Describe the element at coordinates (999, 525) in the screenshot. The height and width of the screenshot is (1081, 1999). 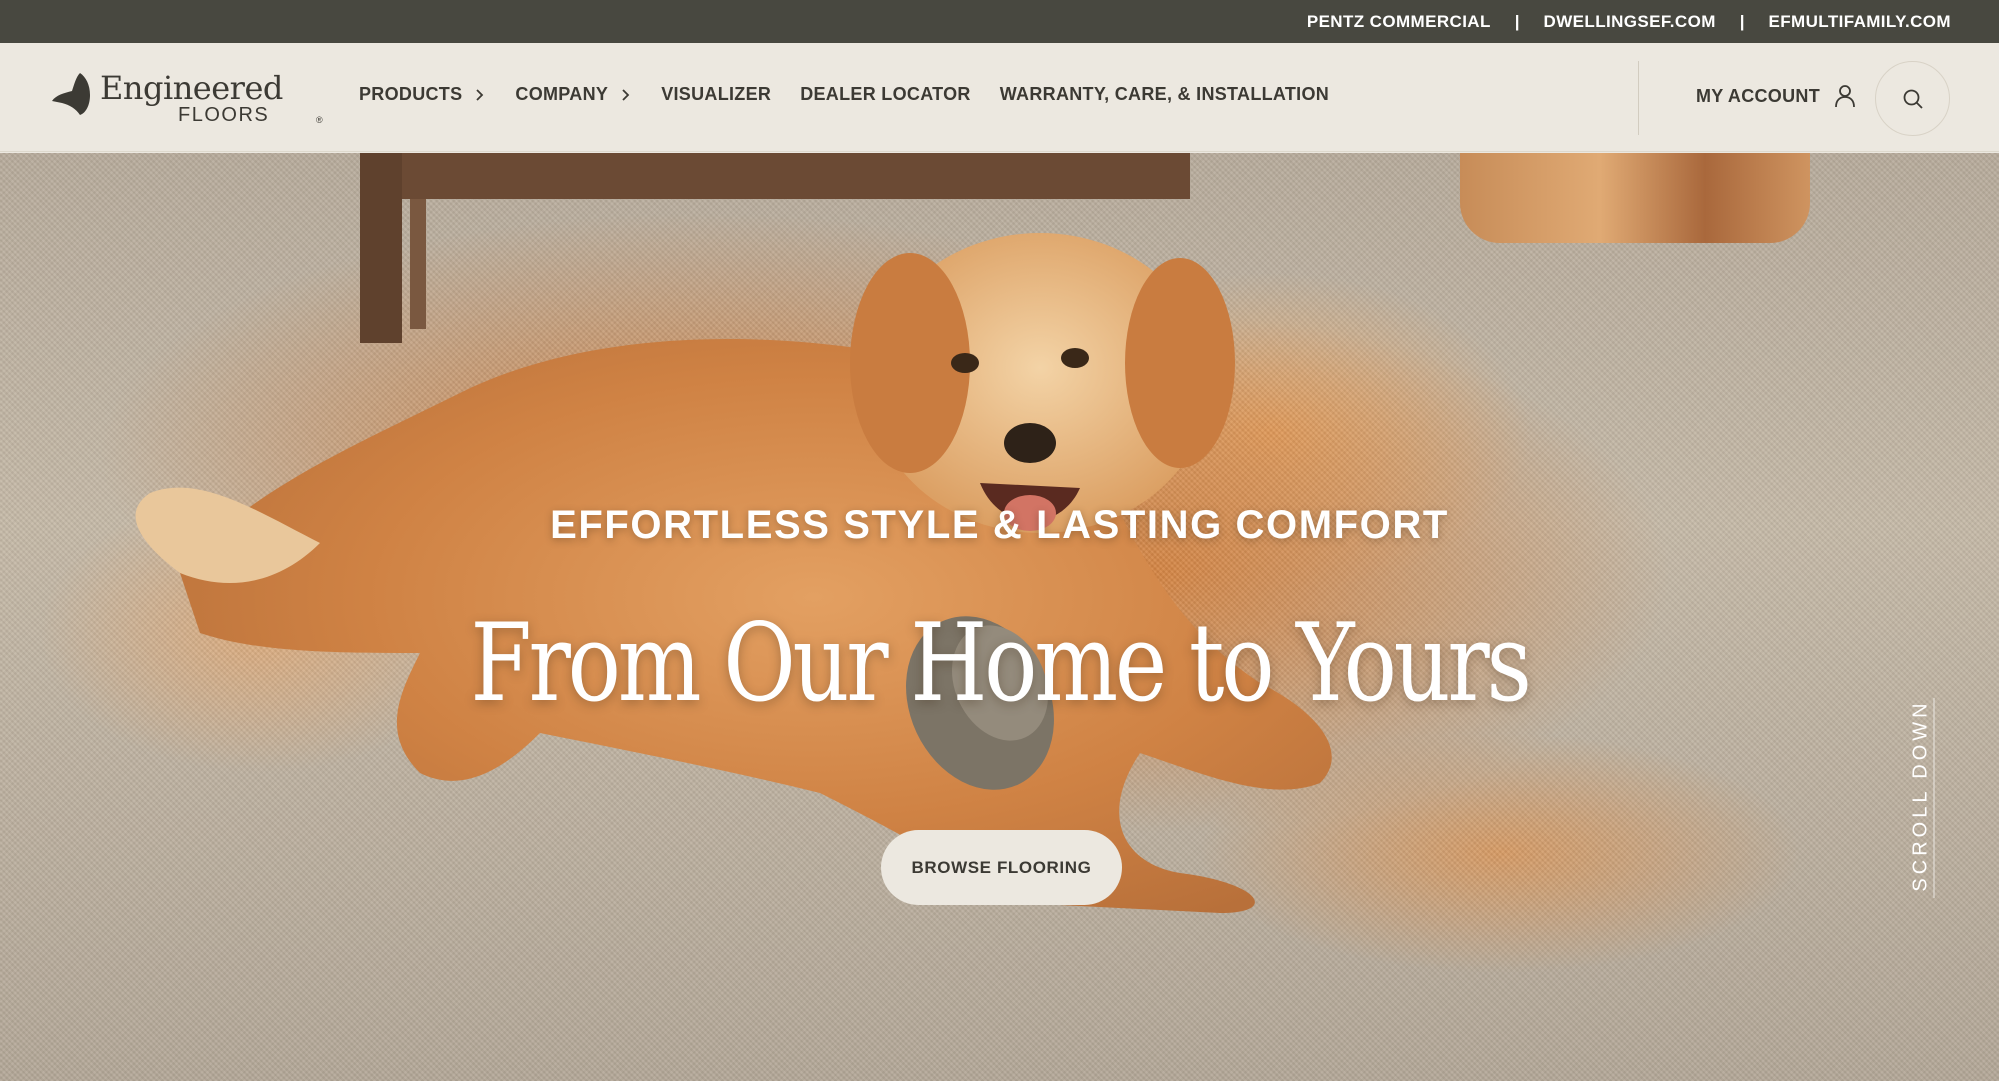
I see `hero-tagline: EFFORTLESS STYLE & LASTING COMFORT` at that location.